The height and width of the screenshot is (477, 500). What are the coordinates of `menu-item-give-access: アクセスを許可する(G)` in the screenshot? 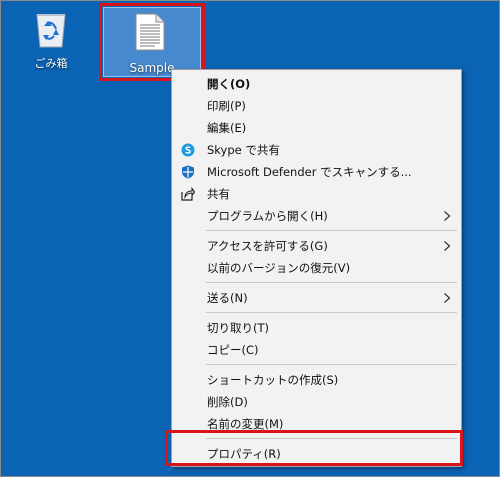 It's located at (316, 246).